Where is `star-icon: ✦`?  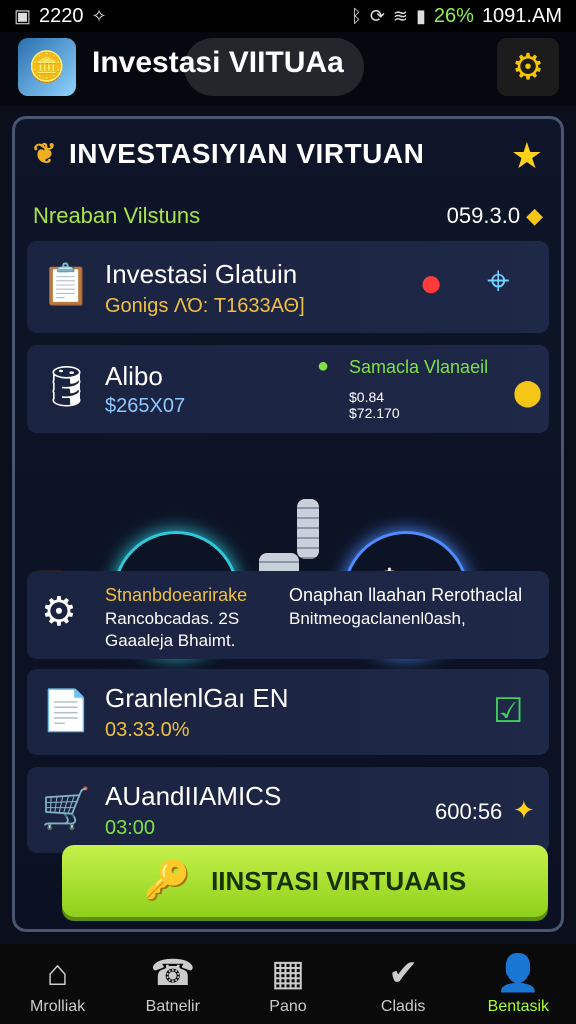 star-icon: ✦ is located at coordinates (524, 810).